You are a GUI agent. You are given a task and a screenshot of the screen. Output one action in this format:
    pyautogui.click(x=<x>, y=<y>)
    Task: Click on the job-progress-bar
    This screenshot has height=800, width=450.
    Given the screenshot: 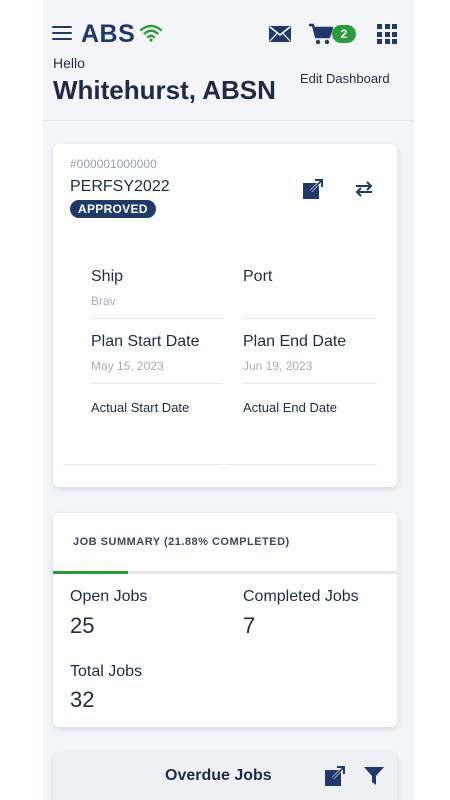 What is the action you would take?
    pyautogui.click(x=225, y=572)
    